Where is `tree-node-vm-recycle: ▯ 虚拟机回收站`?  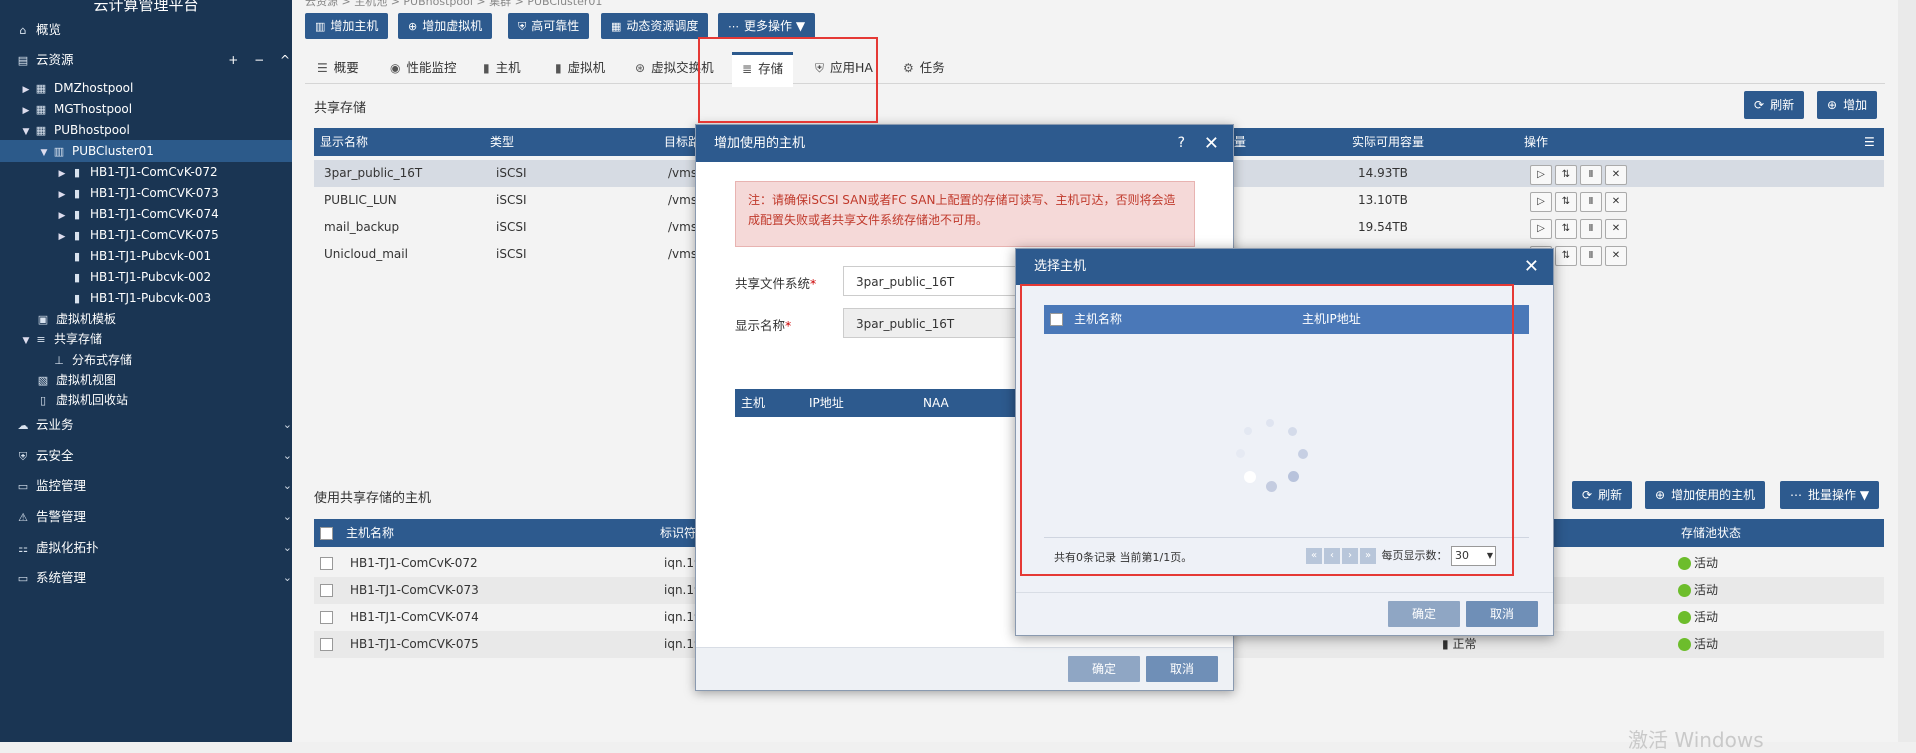
tree-node-vm-recycle: ▯ 虚拟机回收站 is located at coordinates (164, 400).